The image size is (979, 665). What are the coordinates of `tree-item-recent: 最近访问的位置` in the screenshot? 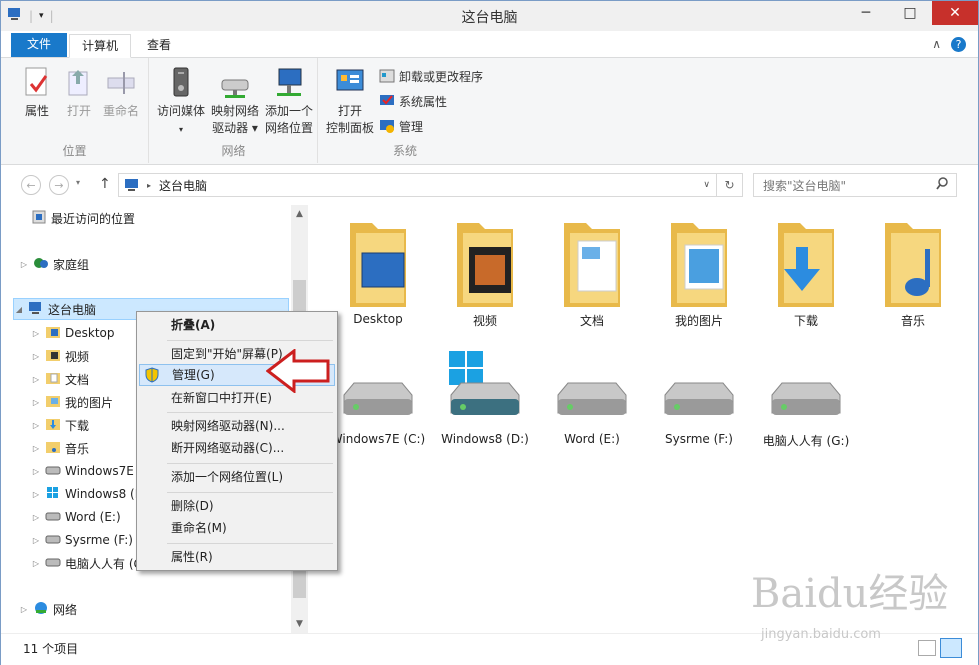 It's located at (81, 218).